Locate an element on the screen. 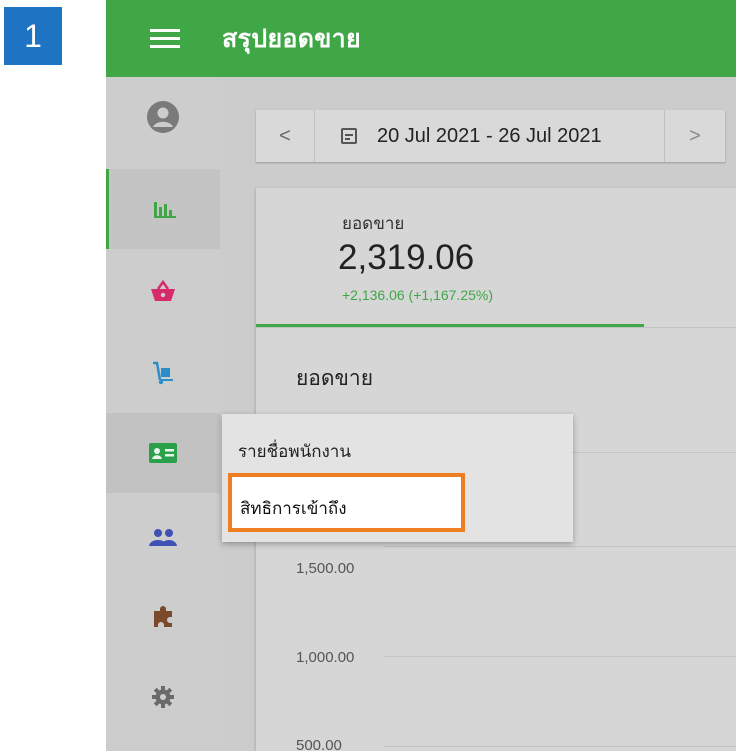 The width and height of the screenshot is (736, 751). sidebar-item-sales-summary is located at coordinates (163, 209).